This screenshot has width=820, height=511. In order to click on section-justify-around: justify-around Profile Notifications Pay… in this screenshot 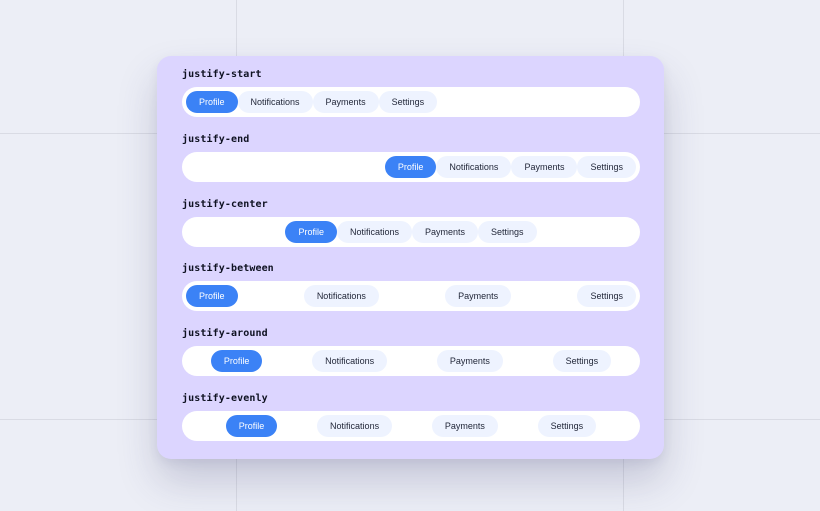, I will do `click(411, 351)`.